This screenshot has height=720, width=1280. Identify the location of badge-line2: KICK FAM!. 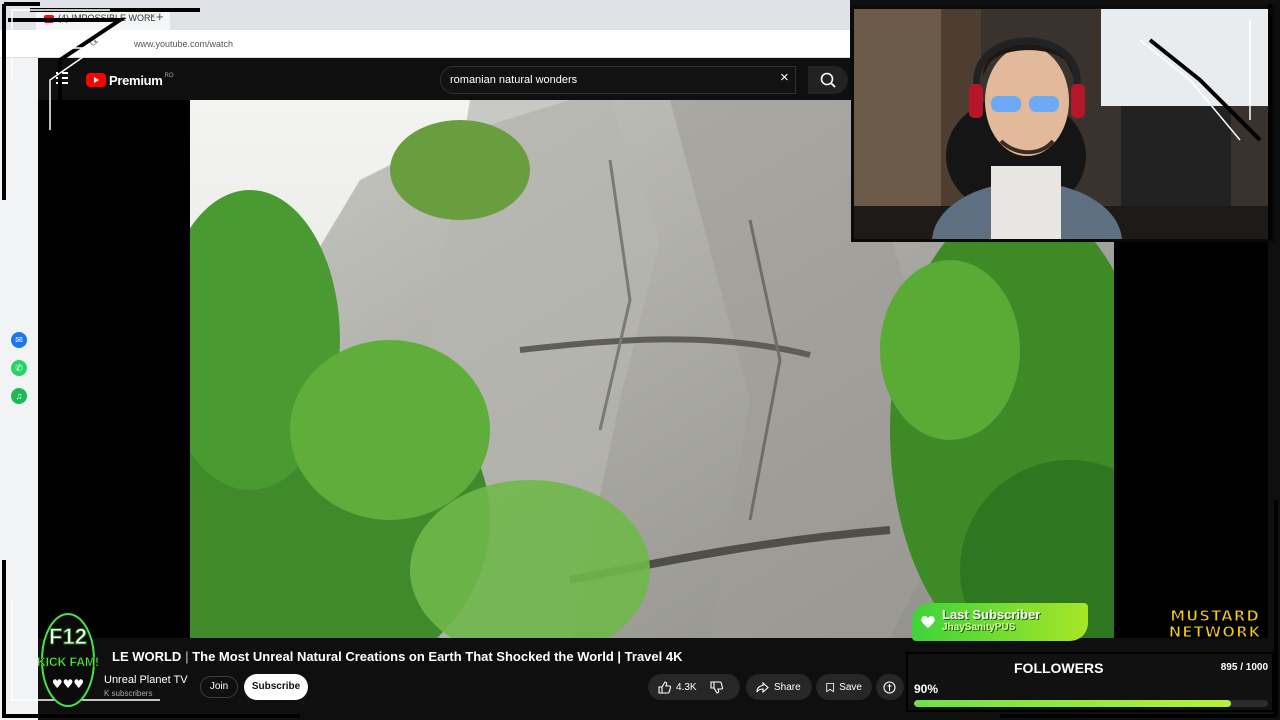
(68, 662).